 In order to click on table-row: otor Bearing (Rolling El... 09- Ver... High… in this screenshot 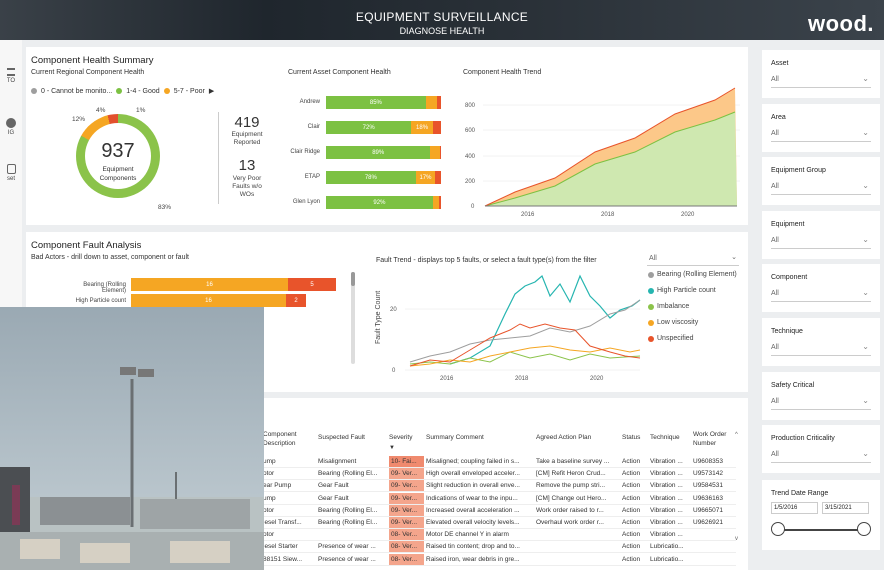, I will do `click(497, 474)`.